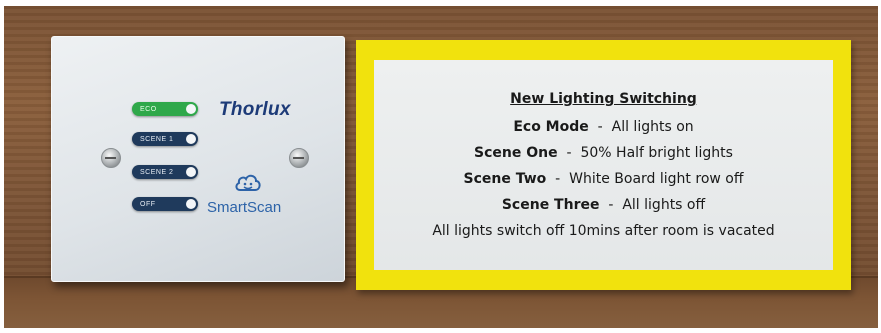  I want to click on sign-title: New Lighting Switching, so click(603, 99).